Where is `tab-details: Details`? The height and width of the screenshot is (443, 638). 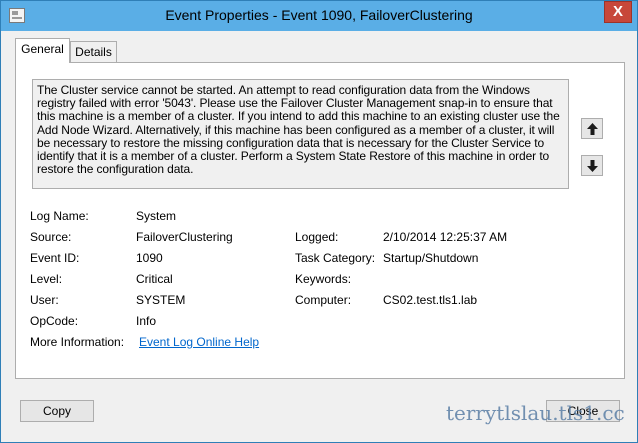
tab-details: Details is located at coordinates (93, 52).